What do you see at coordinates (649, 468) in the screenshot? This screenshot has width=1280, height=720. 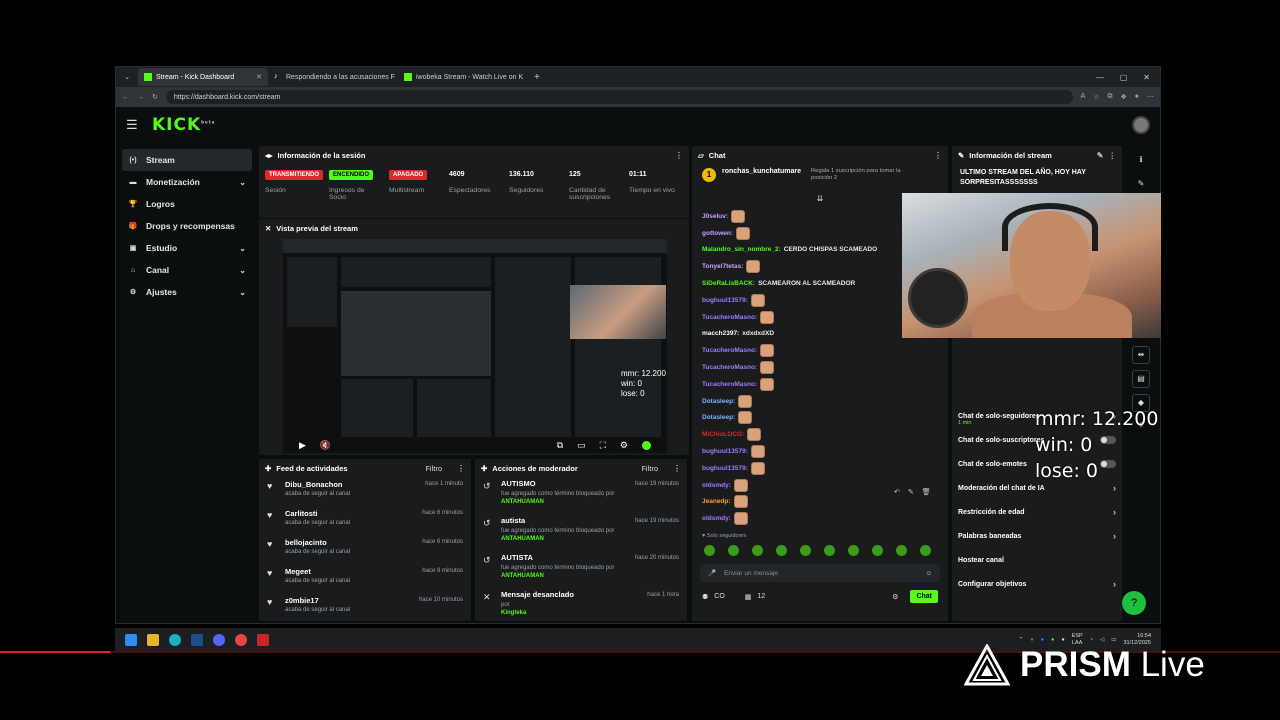 I see `mod-filter-button: Filtro` at bounding box center [649, 468].